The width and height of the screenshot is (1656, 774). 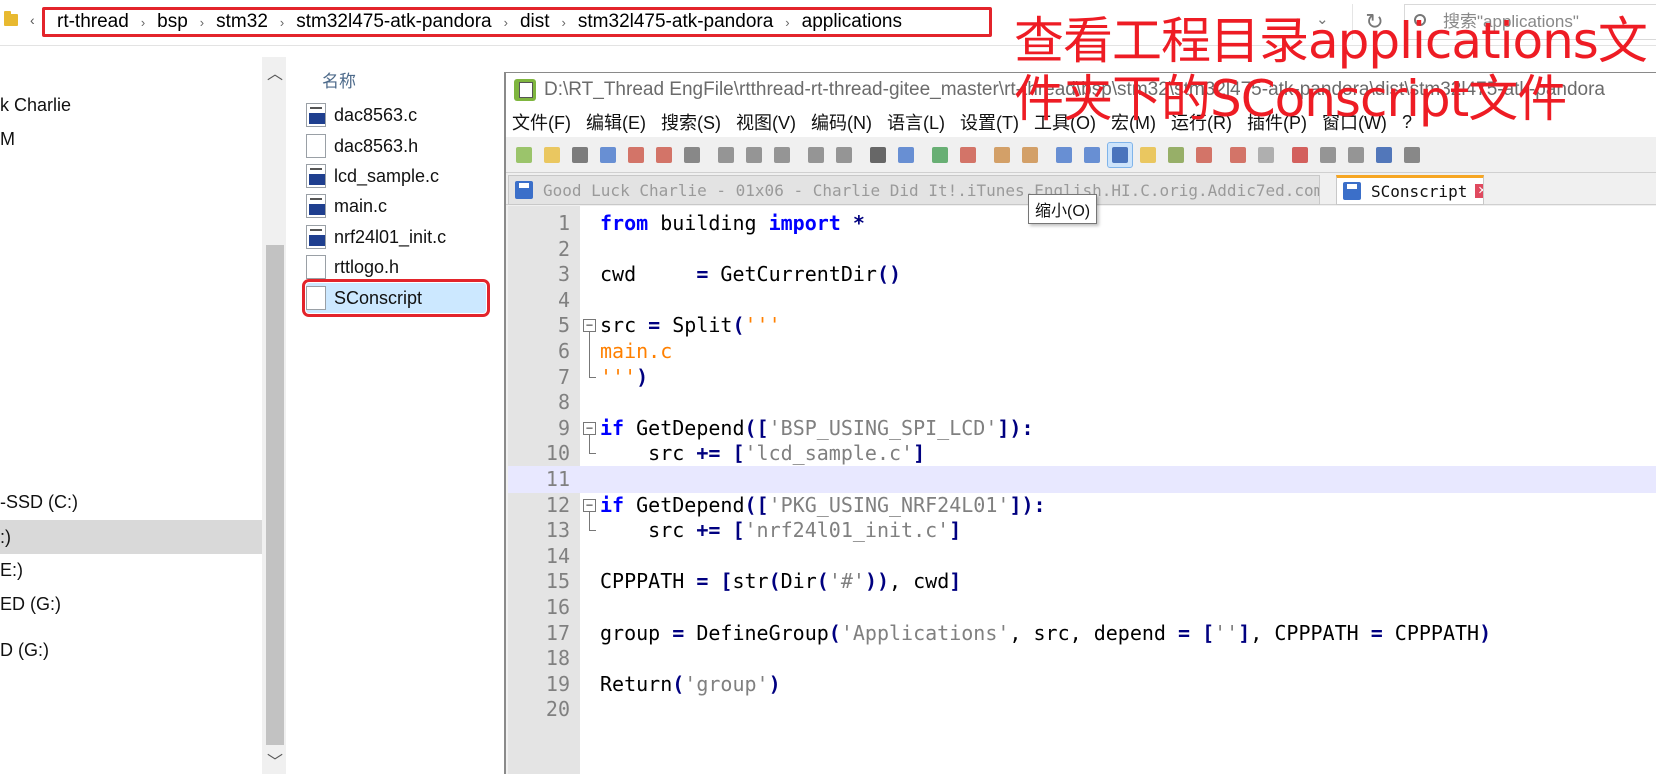 I want to click on redo-icon, so click(x=844, y=155).